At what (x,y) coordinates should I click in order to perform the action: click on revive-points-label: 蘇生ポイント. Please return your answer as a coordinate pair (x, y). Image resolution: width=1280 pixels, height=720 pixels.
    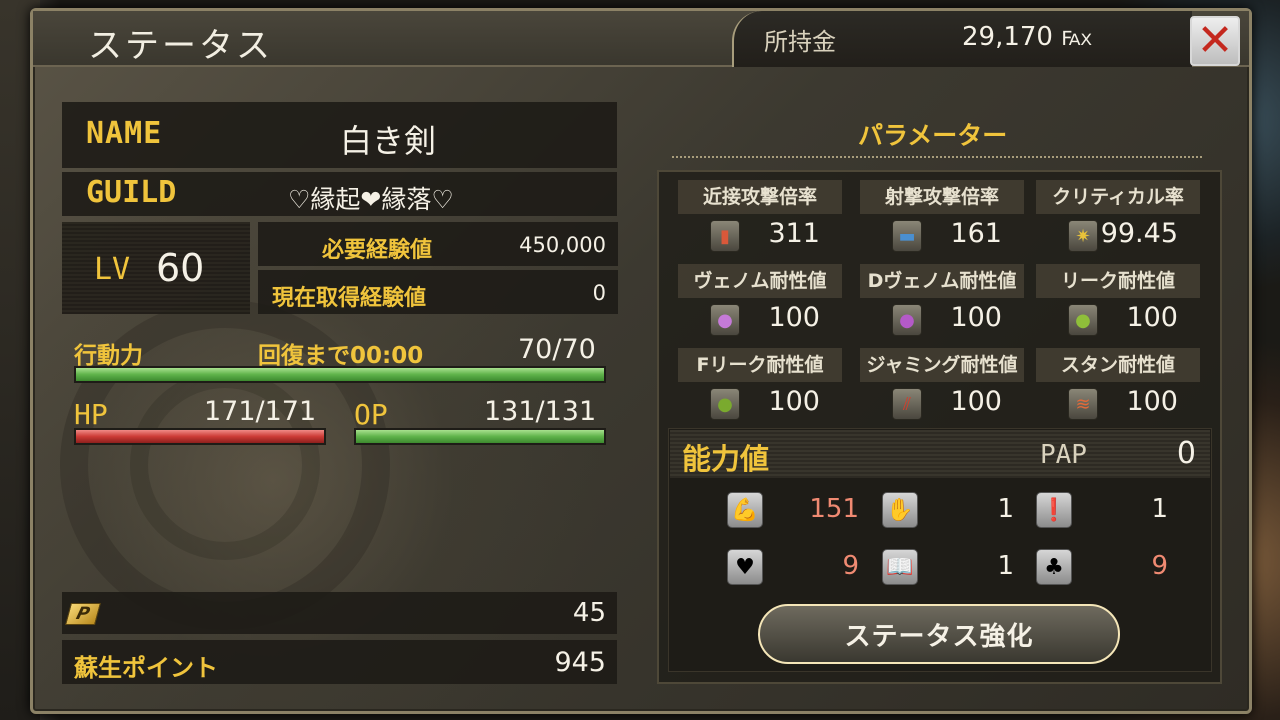
    Looking at the image, I should click on (146, 668).